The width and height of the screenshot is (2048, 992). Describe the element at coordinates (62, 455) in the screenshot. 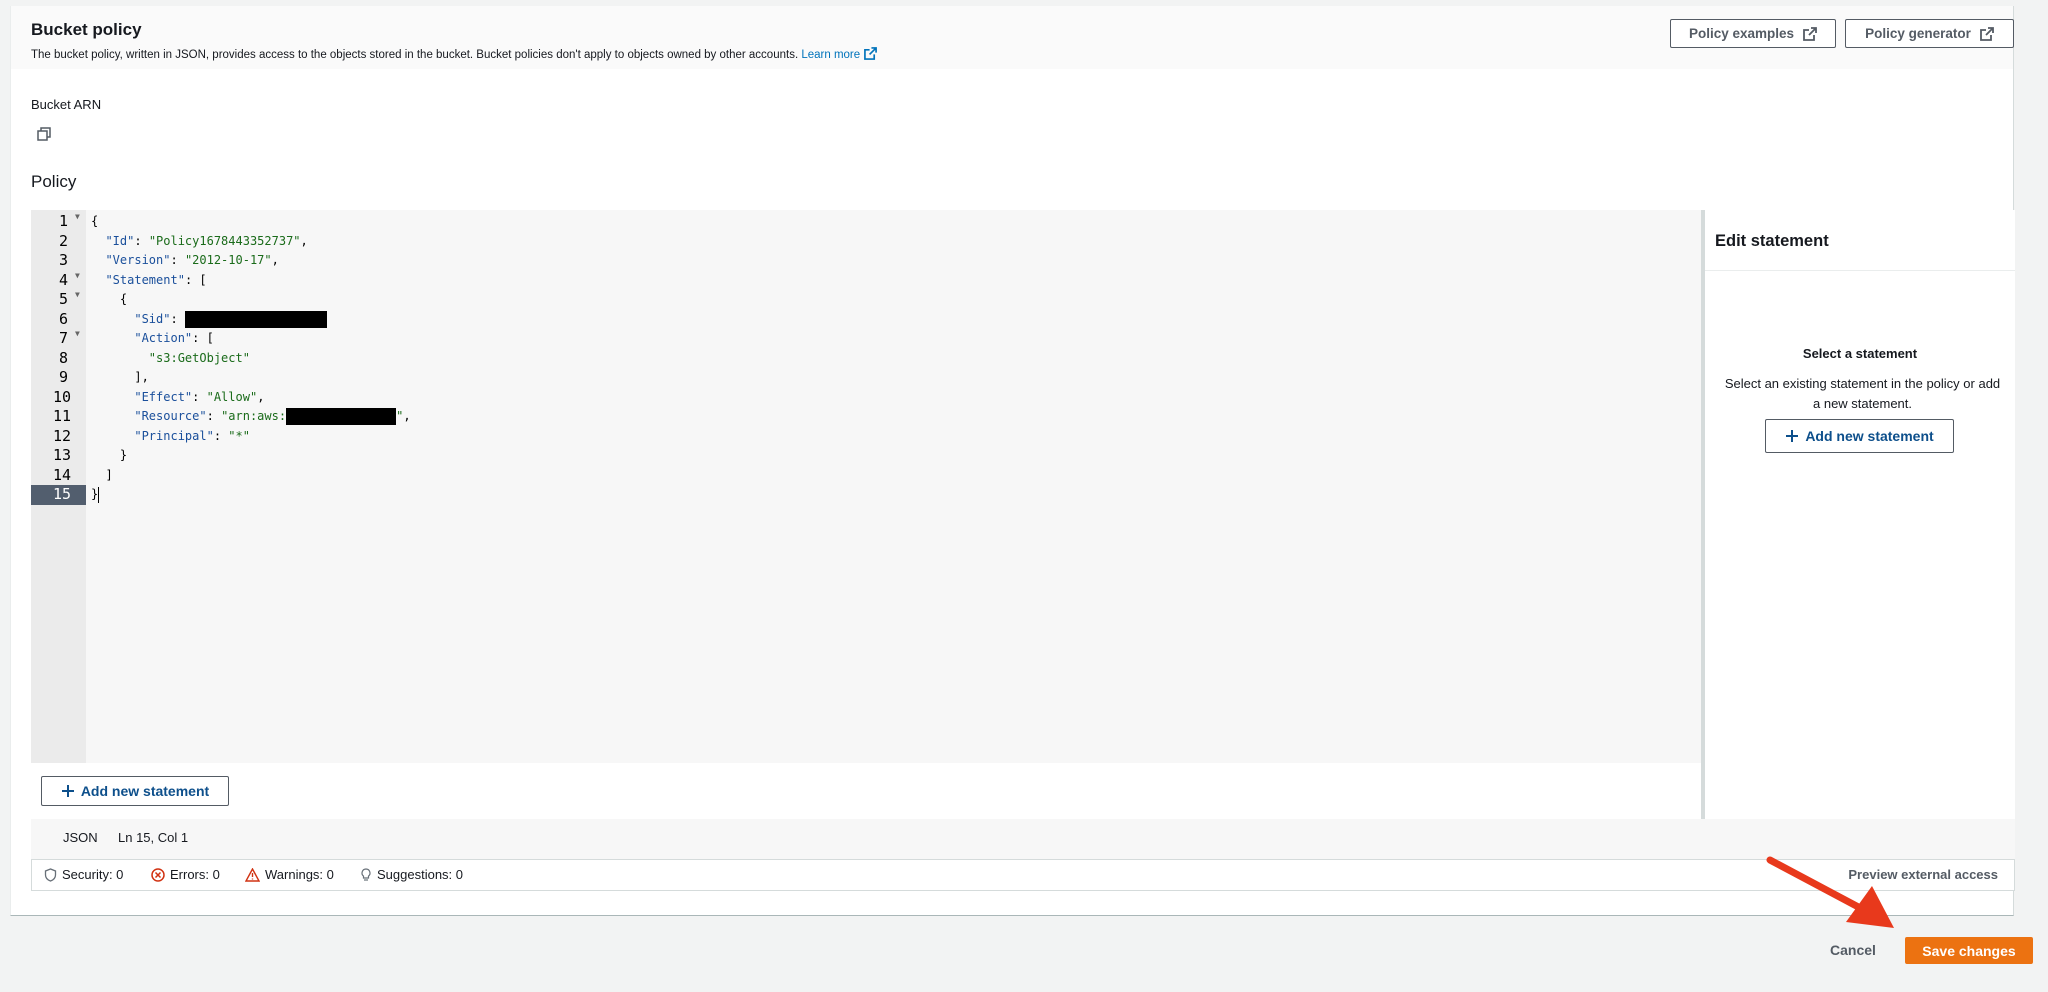

I see `line-number: 13` at that location.